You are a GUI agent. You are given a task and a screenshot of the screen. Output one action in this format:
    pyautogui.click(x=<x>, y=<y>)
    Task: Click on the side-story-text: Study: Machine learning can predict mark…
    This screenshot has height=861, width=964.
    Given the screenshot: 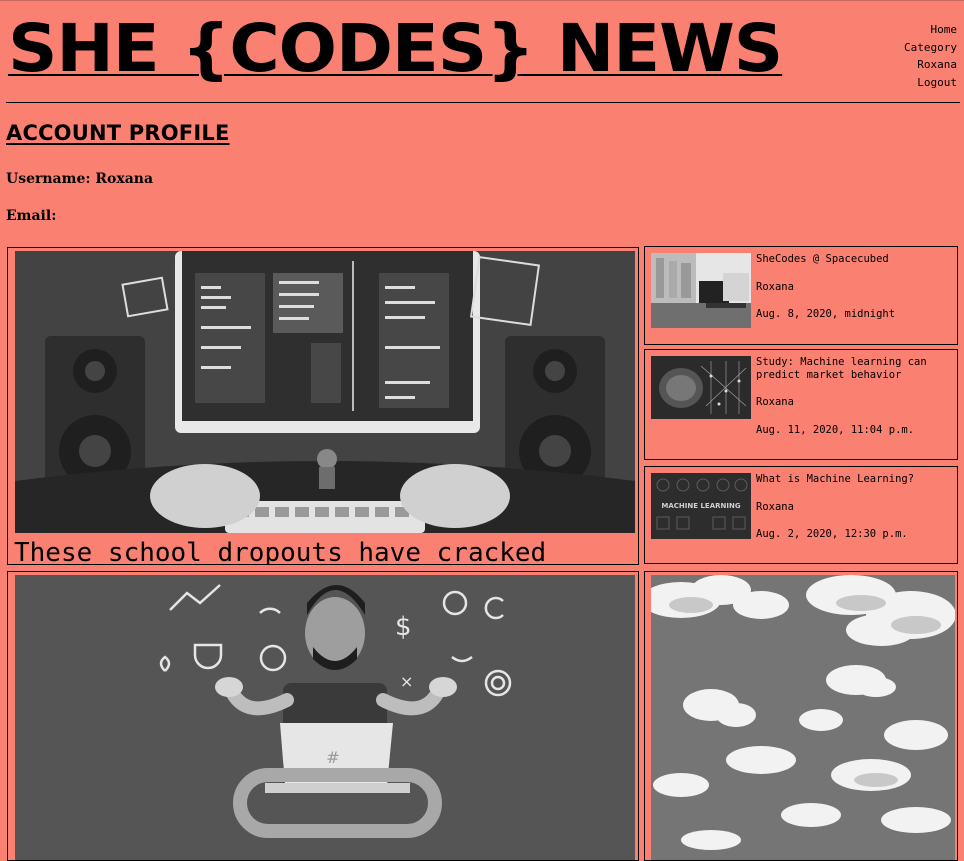 What is the action you would take?
    pyautogui.click(x=853, y=403)
    